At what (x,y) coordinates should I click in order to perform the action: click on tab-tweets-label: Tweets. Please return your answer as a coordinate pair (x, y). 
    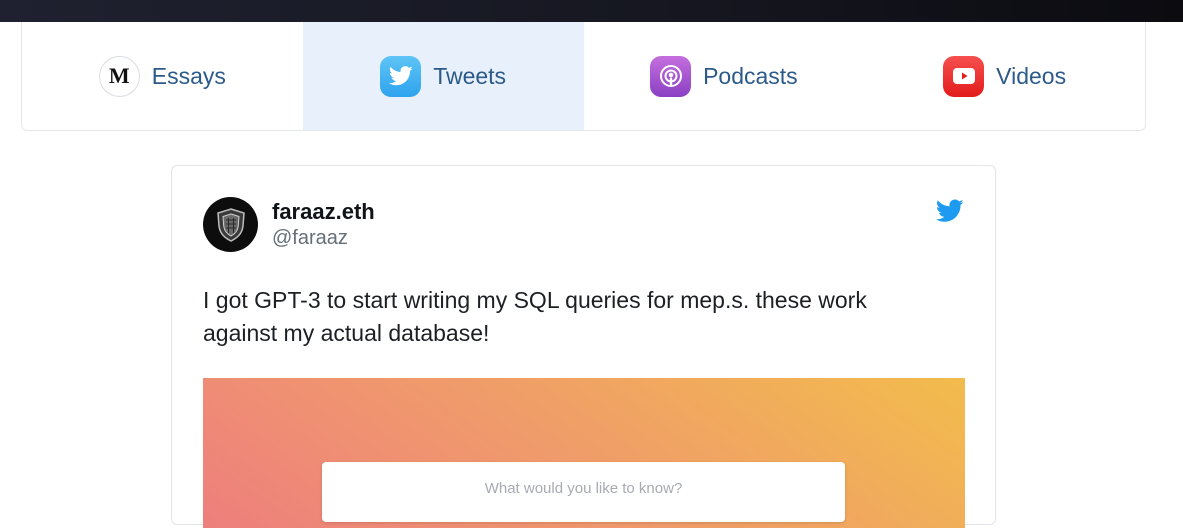
    Looking at the image, I should click on (470, 75).